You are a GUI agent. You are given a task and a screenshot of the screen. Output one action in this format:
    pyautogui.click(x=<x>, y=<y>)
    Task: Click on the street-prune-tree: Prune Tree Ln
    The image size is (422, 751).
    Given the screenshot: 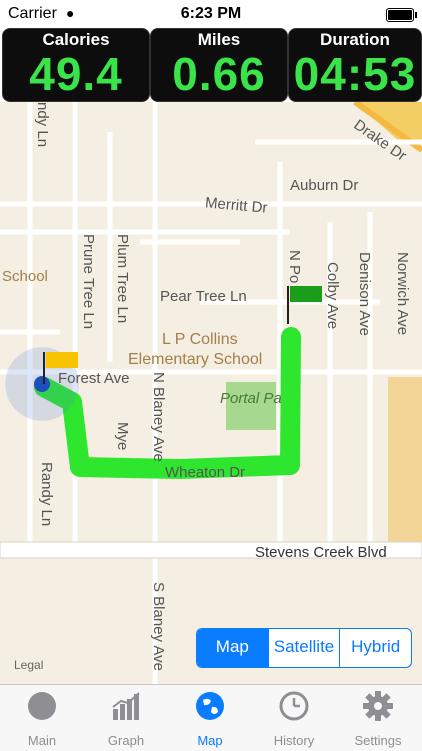 What is the action you would take?
    pyautogui.click(x=88, y=282)
    